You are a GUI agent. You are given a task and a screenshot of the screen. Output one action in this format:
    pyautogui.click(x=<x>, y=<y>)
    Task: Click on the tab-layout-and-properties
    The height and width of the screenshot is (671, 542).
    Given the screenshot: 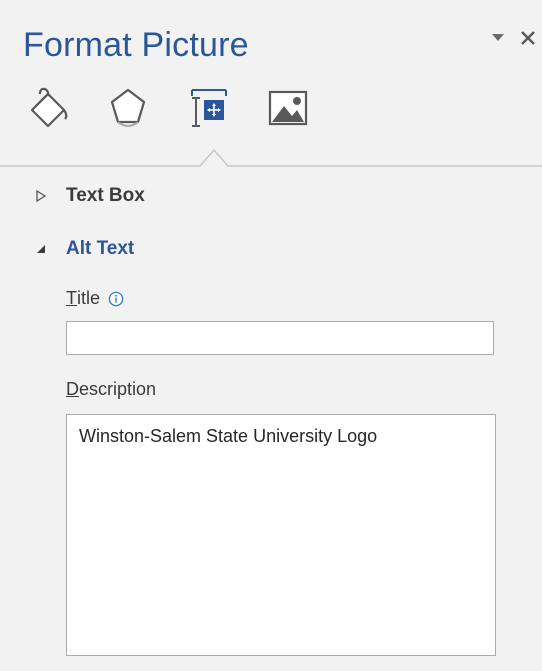 What is the action you would take?
    pyautogui.click(x=208, y=108)
    